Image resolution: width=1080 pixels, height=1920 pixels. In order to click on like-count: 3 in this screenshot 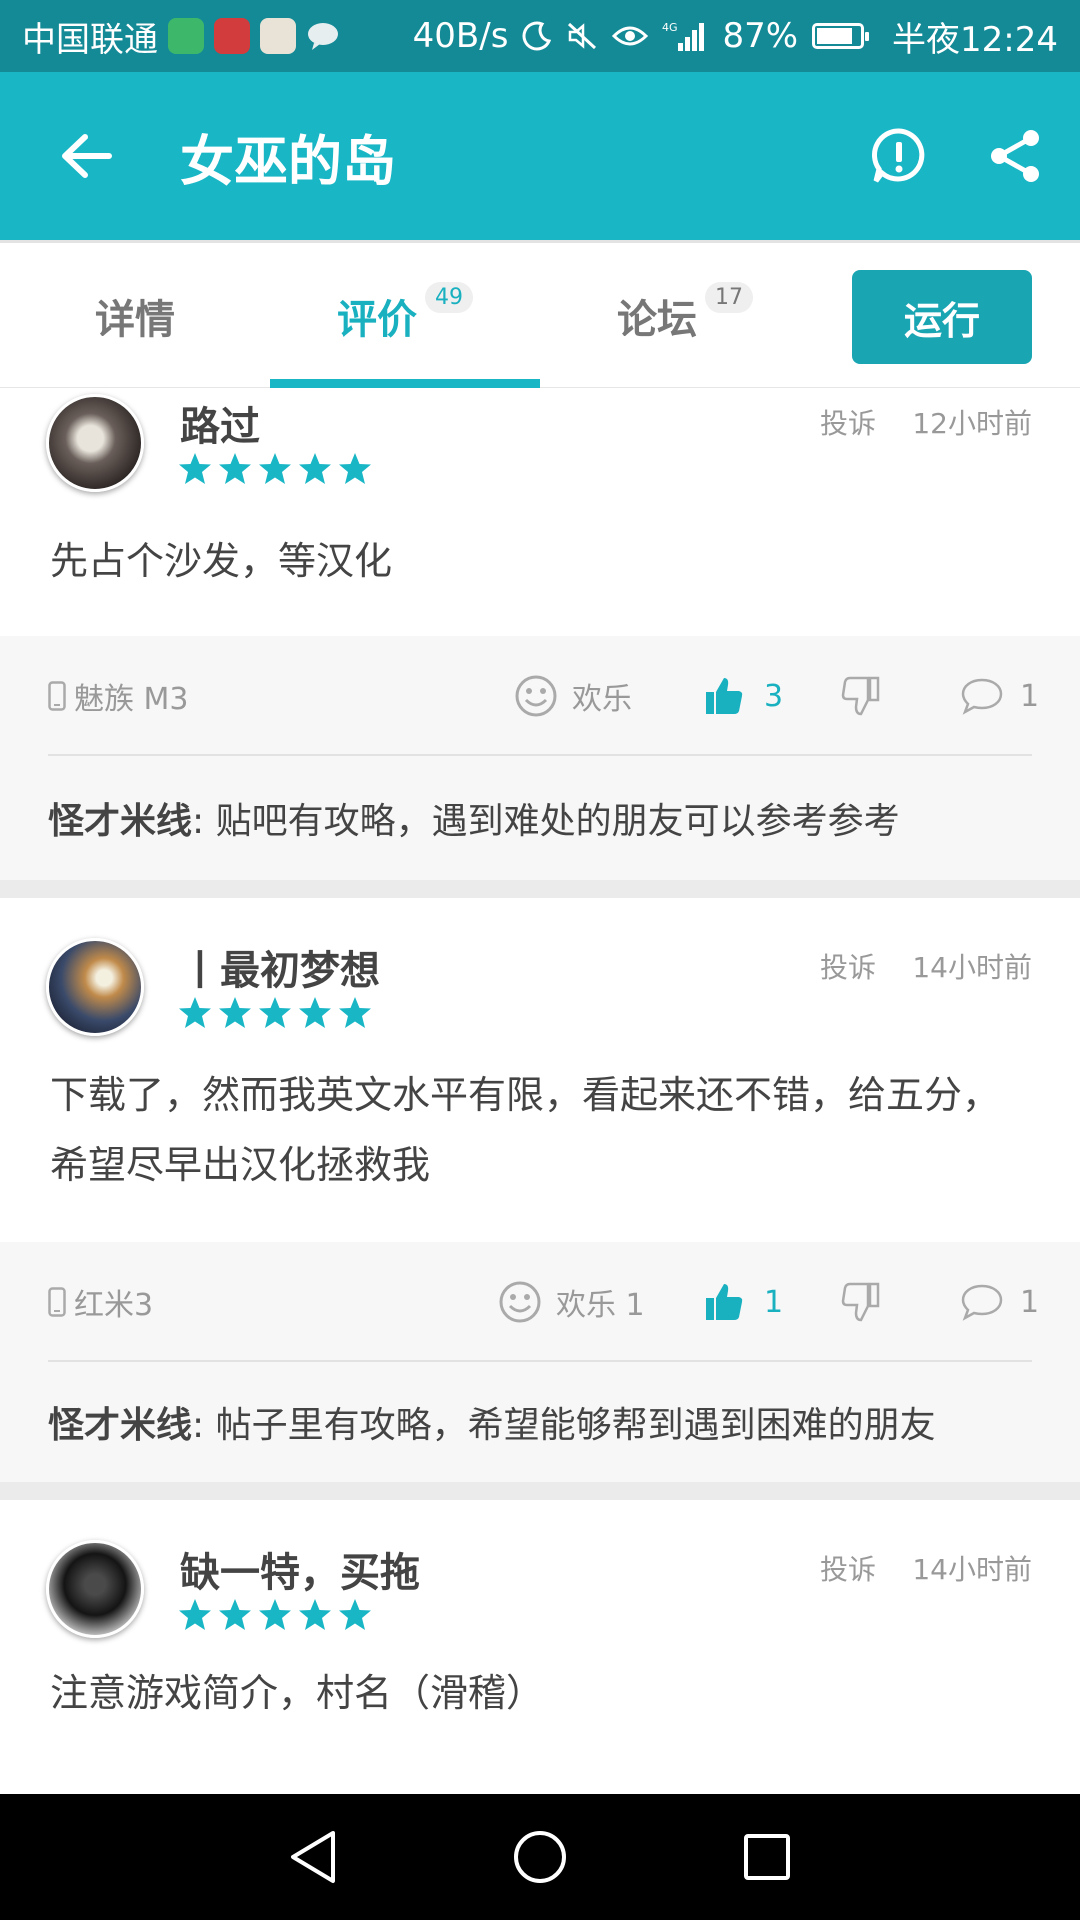, I will do `click(774, 696)`.